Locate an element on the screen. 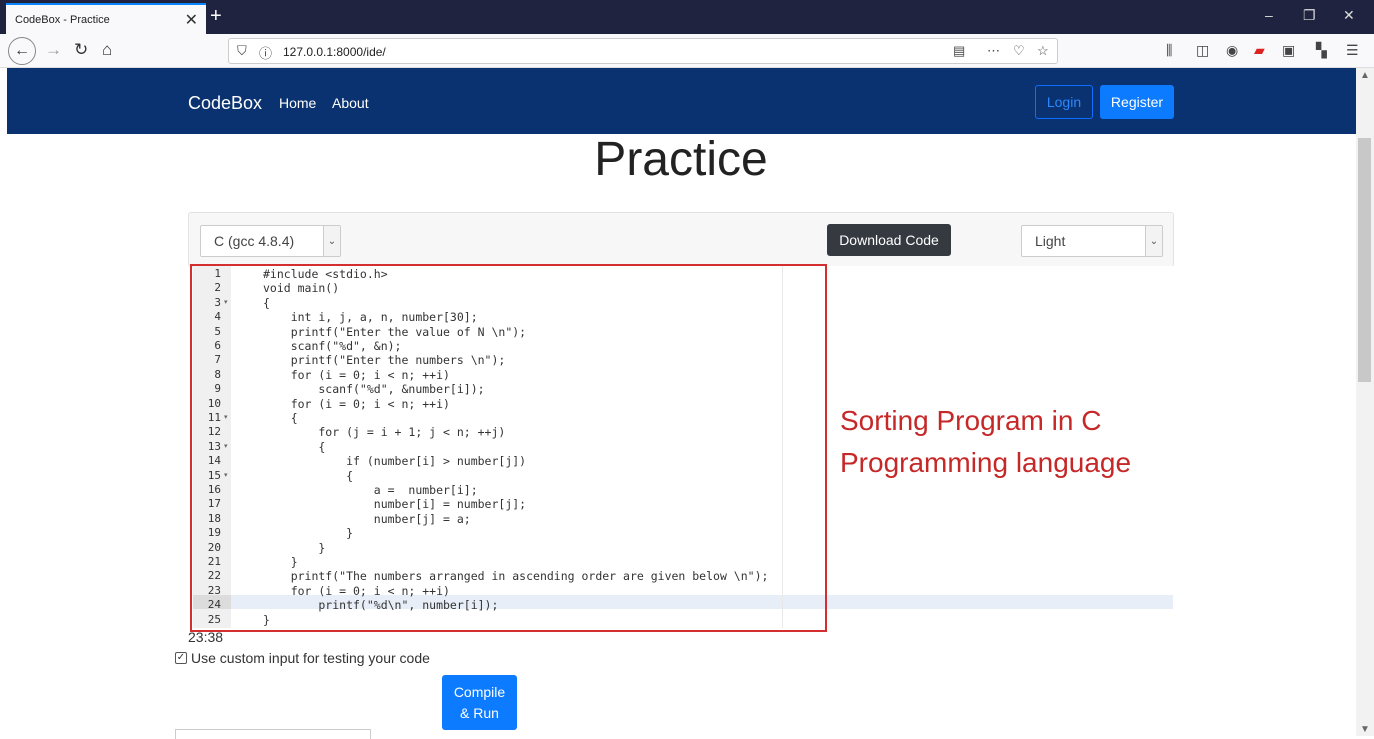  annotation-line-2: Programming language is located at coordinates (986, 462).